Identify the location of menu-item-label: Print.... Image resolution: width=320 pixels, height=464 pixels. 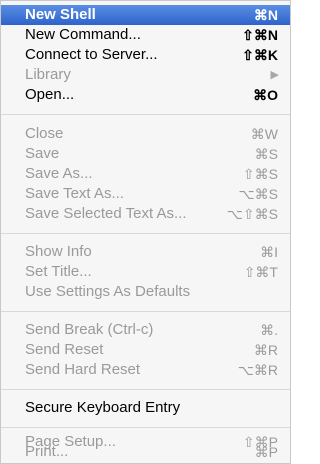
(47, 451).